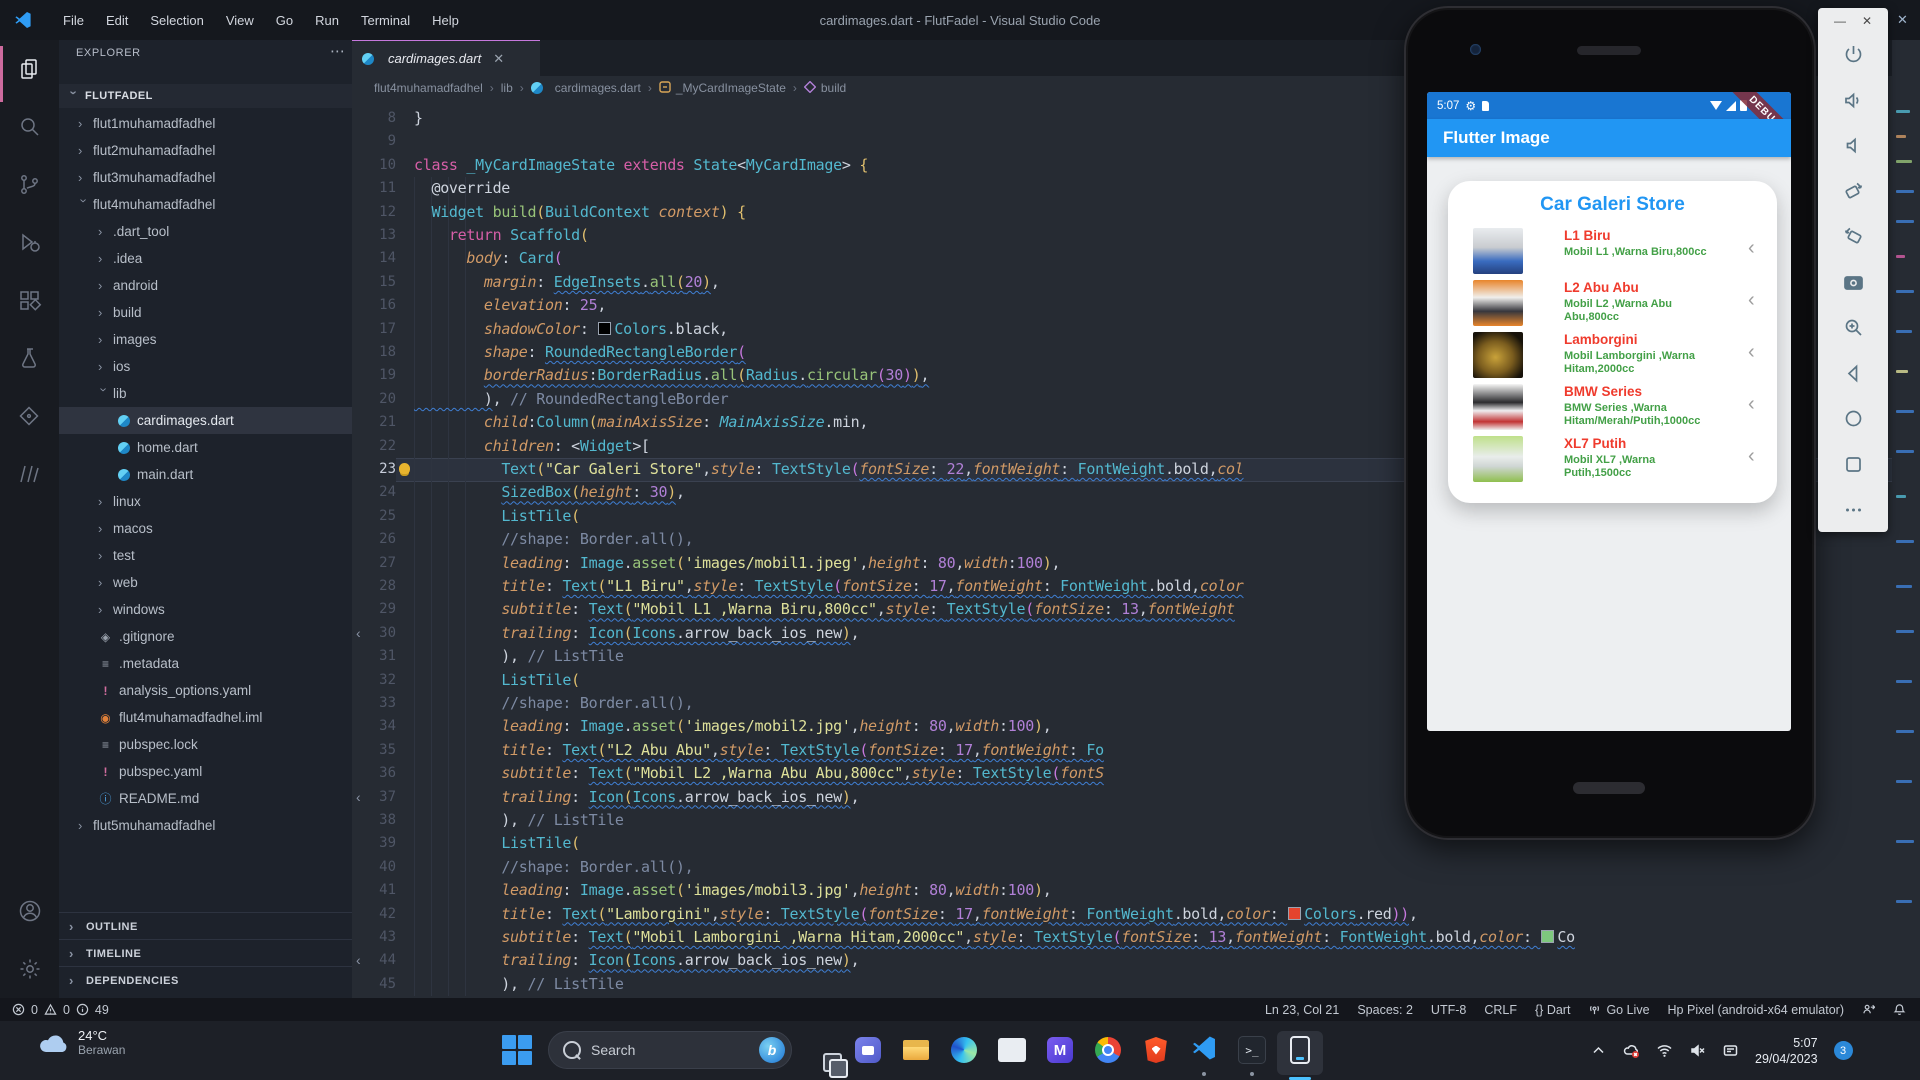 This screenshot has width=1920, height=1080. I want to click on emulator-back-icon, so click(1853, 373).